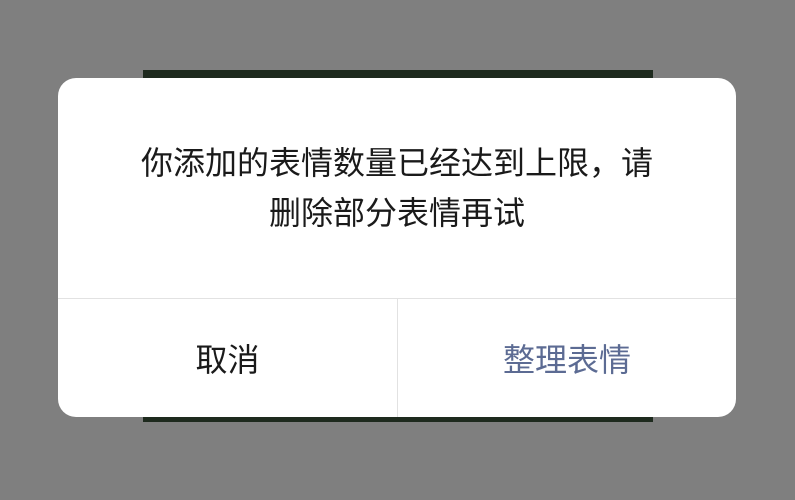  I want to click on dialog-message-line2: 删除部分表情再试, so click(396, 213).